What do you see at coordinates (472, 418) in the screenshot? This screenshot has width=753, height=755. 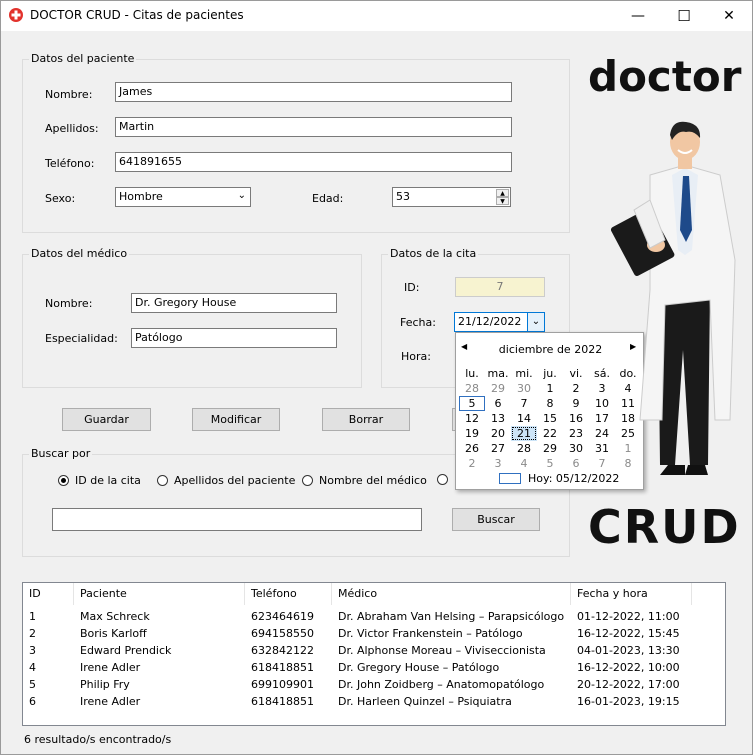 I see `calendar-day: 12` at bounding box center [472, 418].